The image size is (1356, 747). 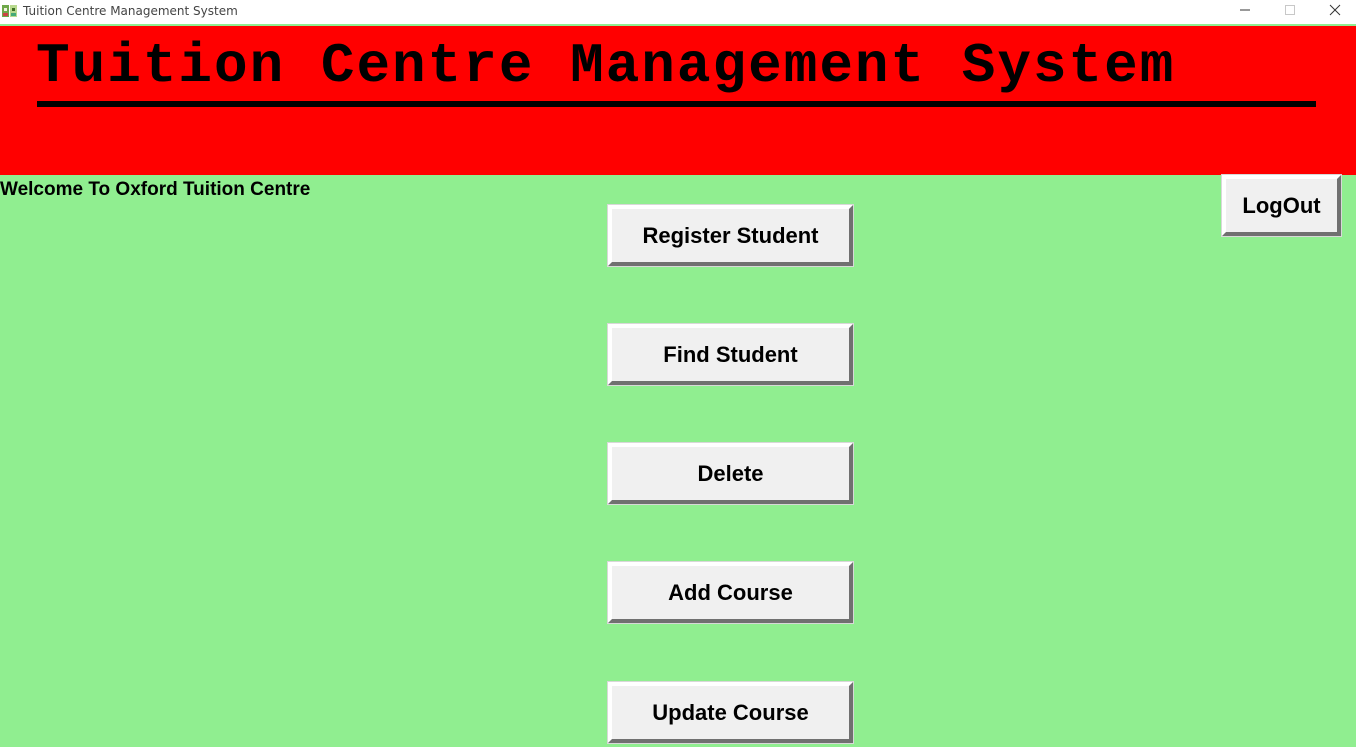 I want to click on minimize-button, so click(x=1245, y=12).